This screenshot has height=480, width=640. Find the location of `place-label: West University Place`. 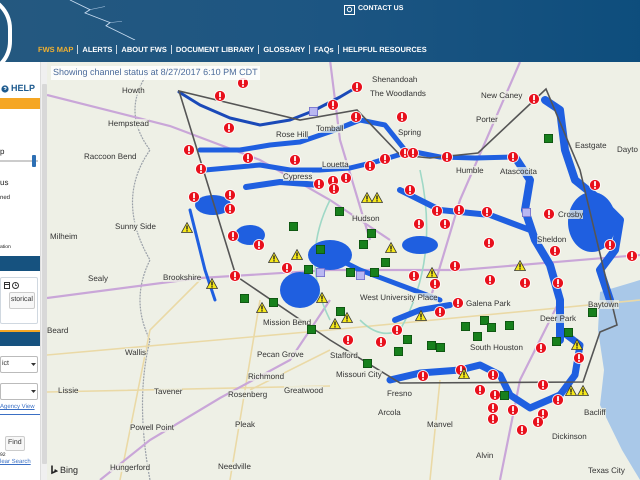

place-label: West University Place is located at coordinates (399, 297).